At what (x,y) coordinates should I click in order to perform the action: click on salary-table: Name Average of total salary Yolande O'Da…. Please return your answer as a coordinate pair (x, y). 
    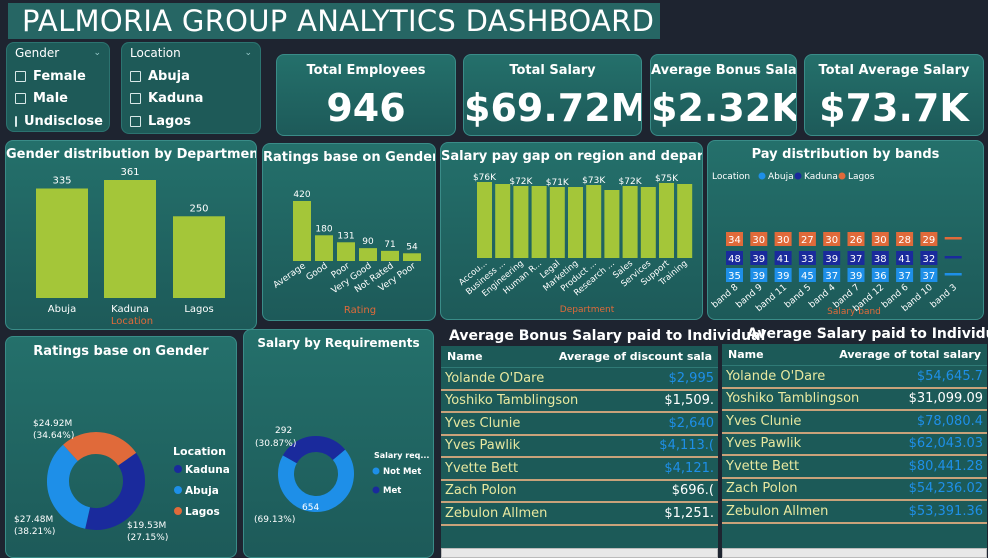
    Looking at the image, I should click on (854, 446).